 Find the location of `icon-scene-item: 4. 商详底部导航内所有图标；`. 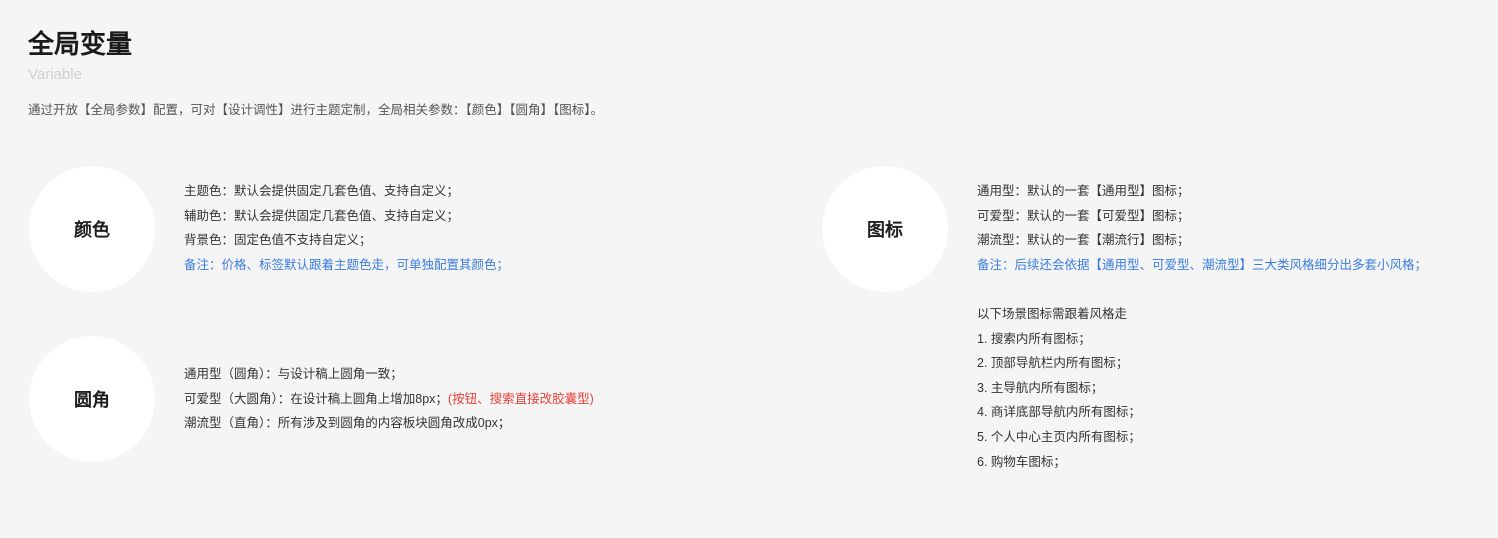

icon-scene-item: 4. 商详底部导航内所有图标； is located at coordinates (1059, 412).